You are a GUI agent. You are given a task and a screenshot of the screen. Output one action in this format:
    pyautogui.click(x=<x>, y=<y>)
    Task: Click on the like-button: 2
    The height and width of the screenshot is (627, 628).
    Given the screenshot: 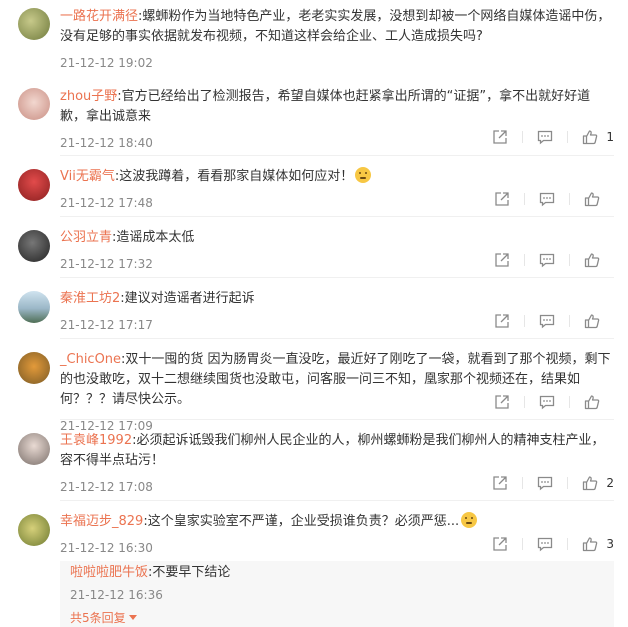 What is the action you would take?
    pyautogui.click(x=598, y=483)
    